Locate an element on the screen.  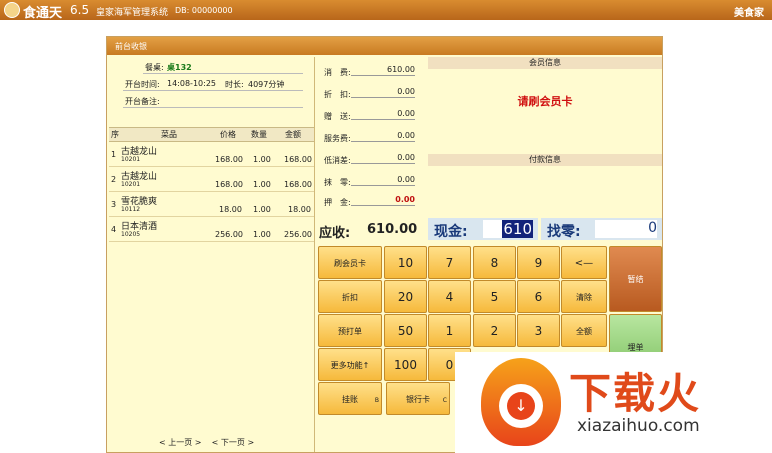
discount-button: 折扣 is located at coordinates (350, 296).